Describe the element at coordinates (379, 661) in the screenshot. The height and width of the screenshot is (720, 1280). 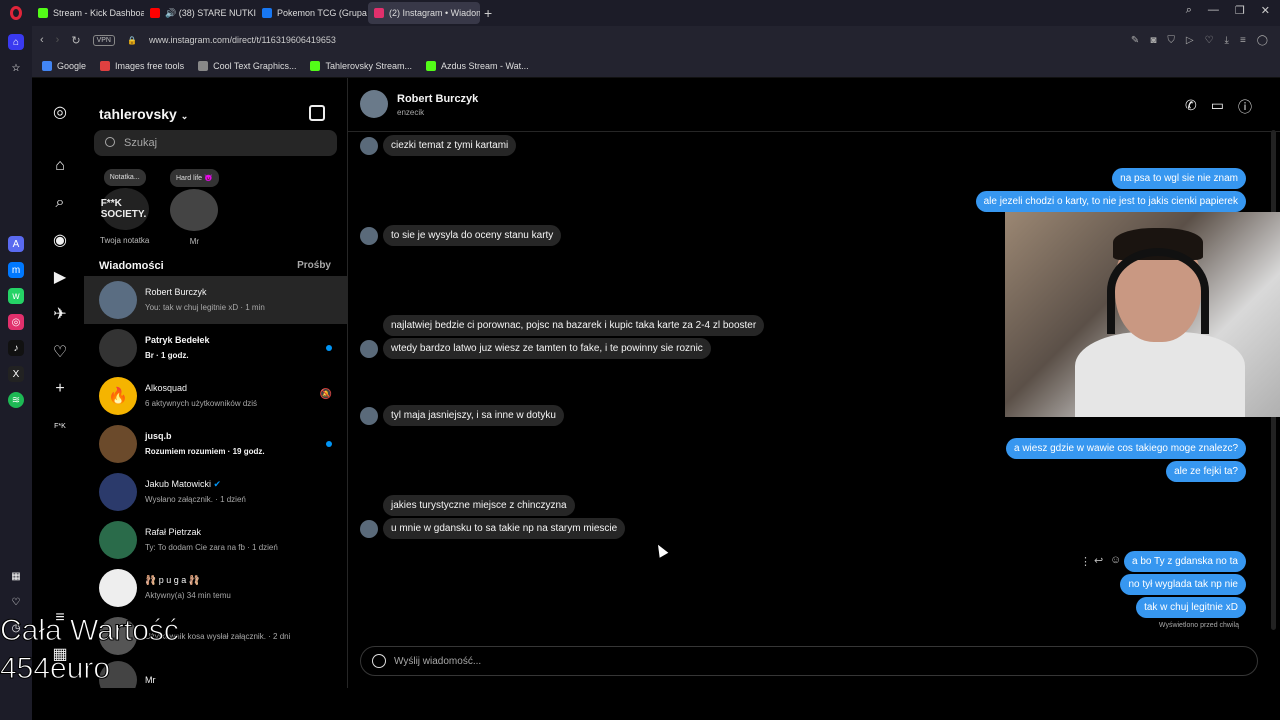
I see `emoji-icon` at that location.